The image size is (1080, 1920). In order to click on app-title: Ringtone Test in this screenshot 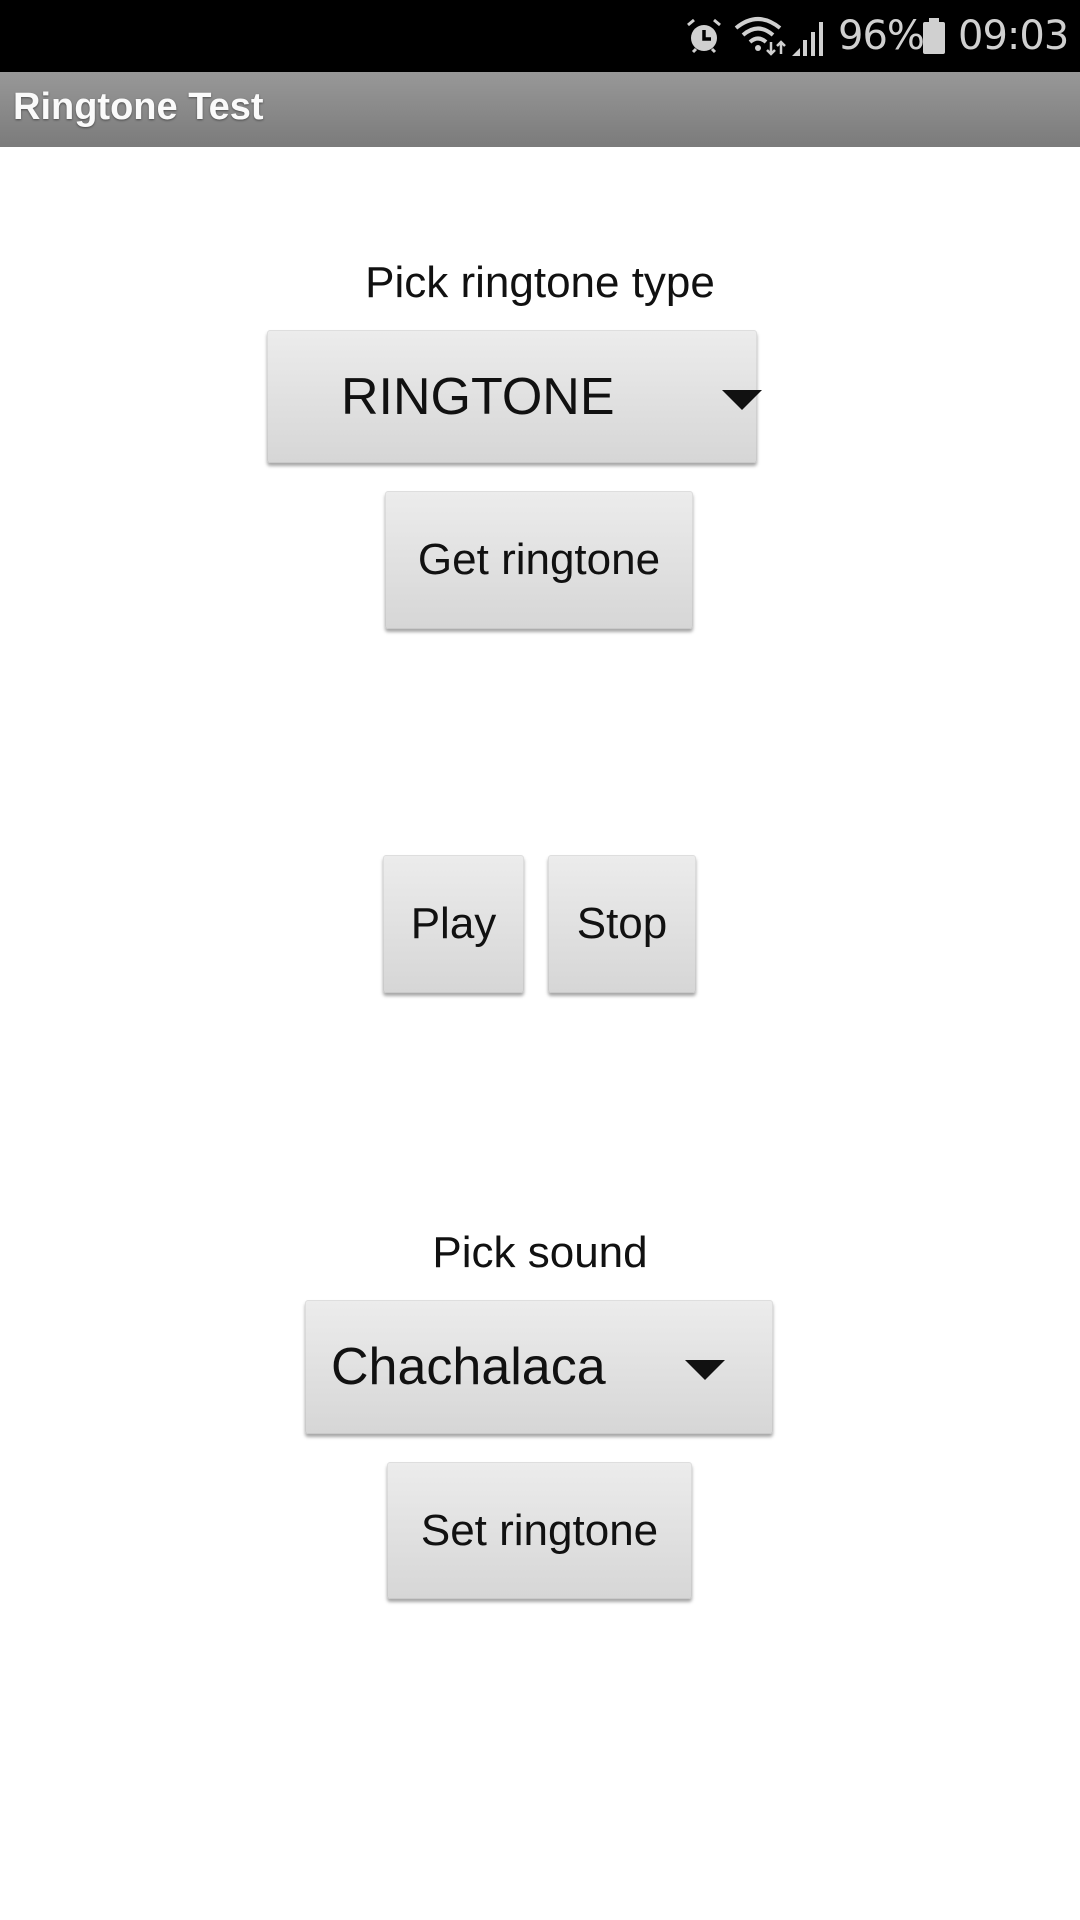, I will do `click(138, 107)`.